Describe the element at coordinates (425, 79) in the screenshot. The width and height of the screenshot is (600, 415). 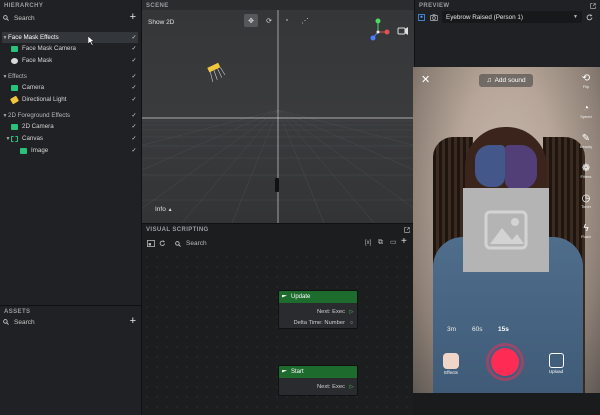
I see `close-icon: ✕` at that location.